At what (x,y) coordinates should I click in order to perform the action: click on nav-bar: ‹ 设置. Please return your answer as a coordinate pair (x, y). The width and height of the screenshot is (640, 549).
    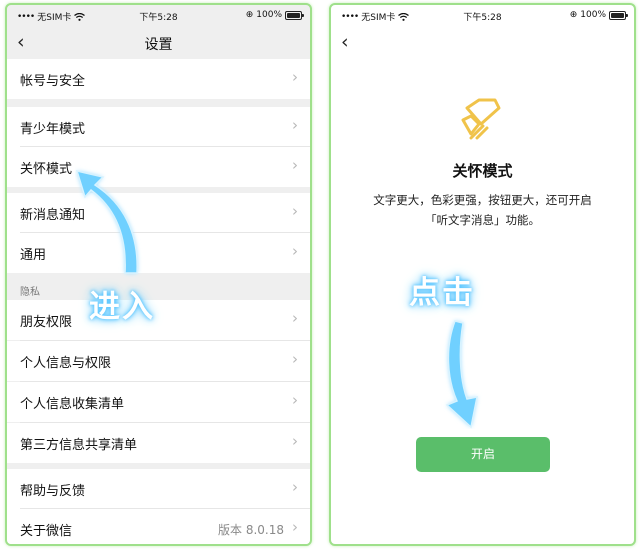
    Looking at the image, I should click on (158, 43).